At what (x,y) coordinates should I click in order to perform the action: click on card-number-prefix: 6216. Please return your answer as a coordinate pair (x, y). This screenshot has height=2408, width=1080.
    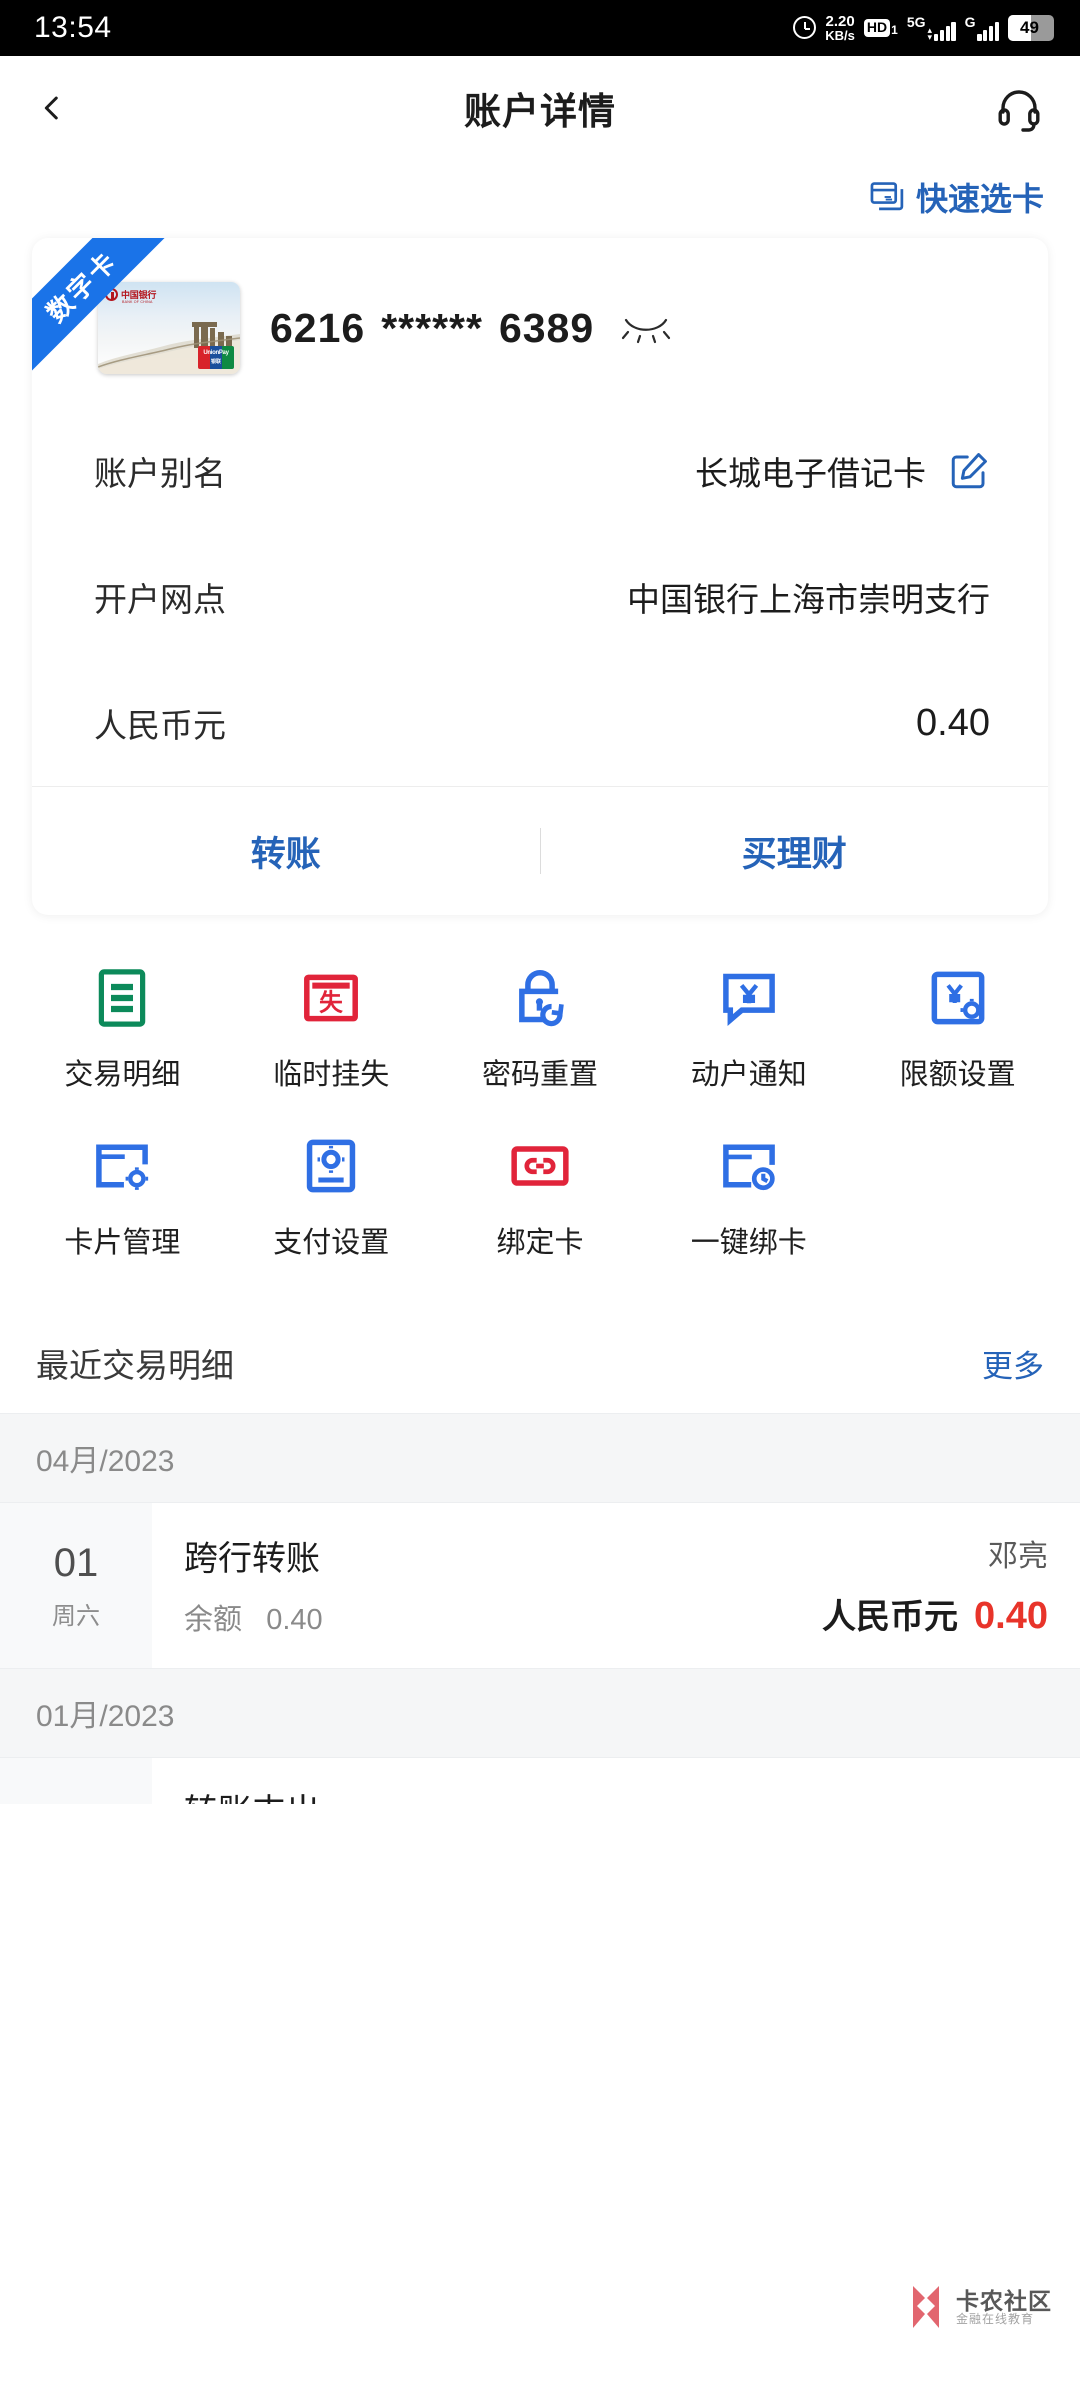
    Looking at the image, I should click on (318, 327).